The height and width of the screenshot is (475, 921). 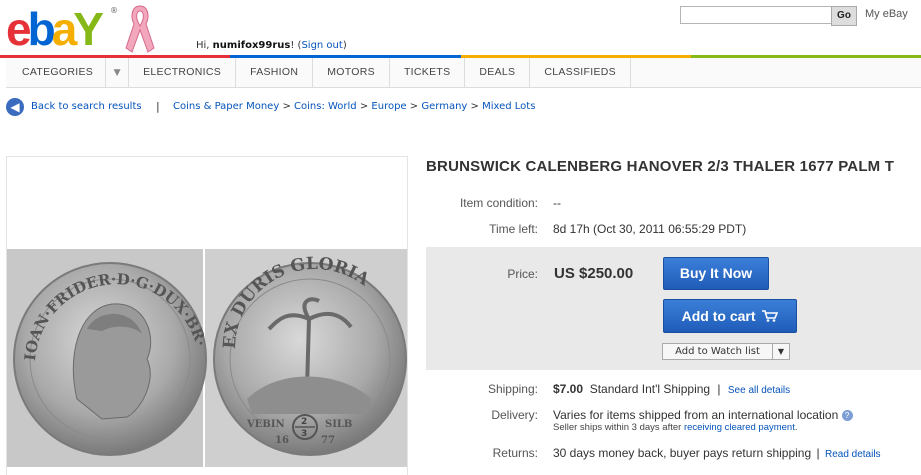 I want to click on cleared-payment-link: receiving cleared payment, so click(x=739, y=427).